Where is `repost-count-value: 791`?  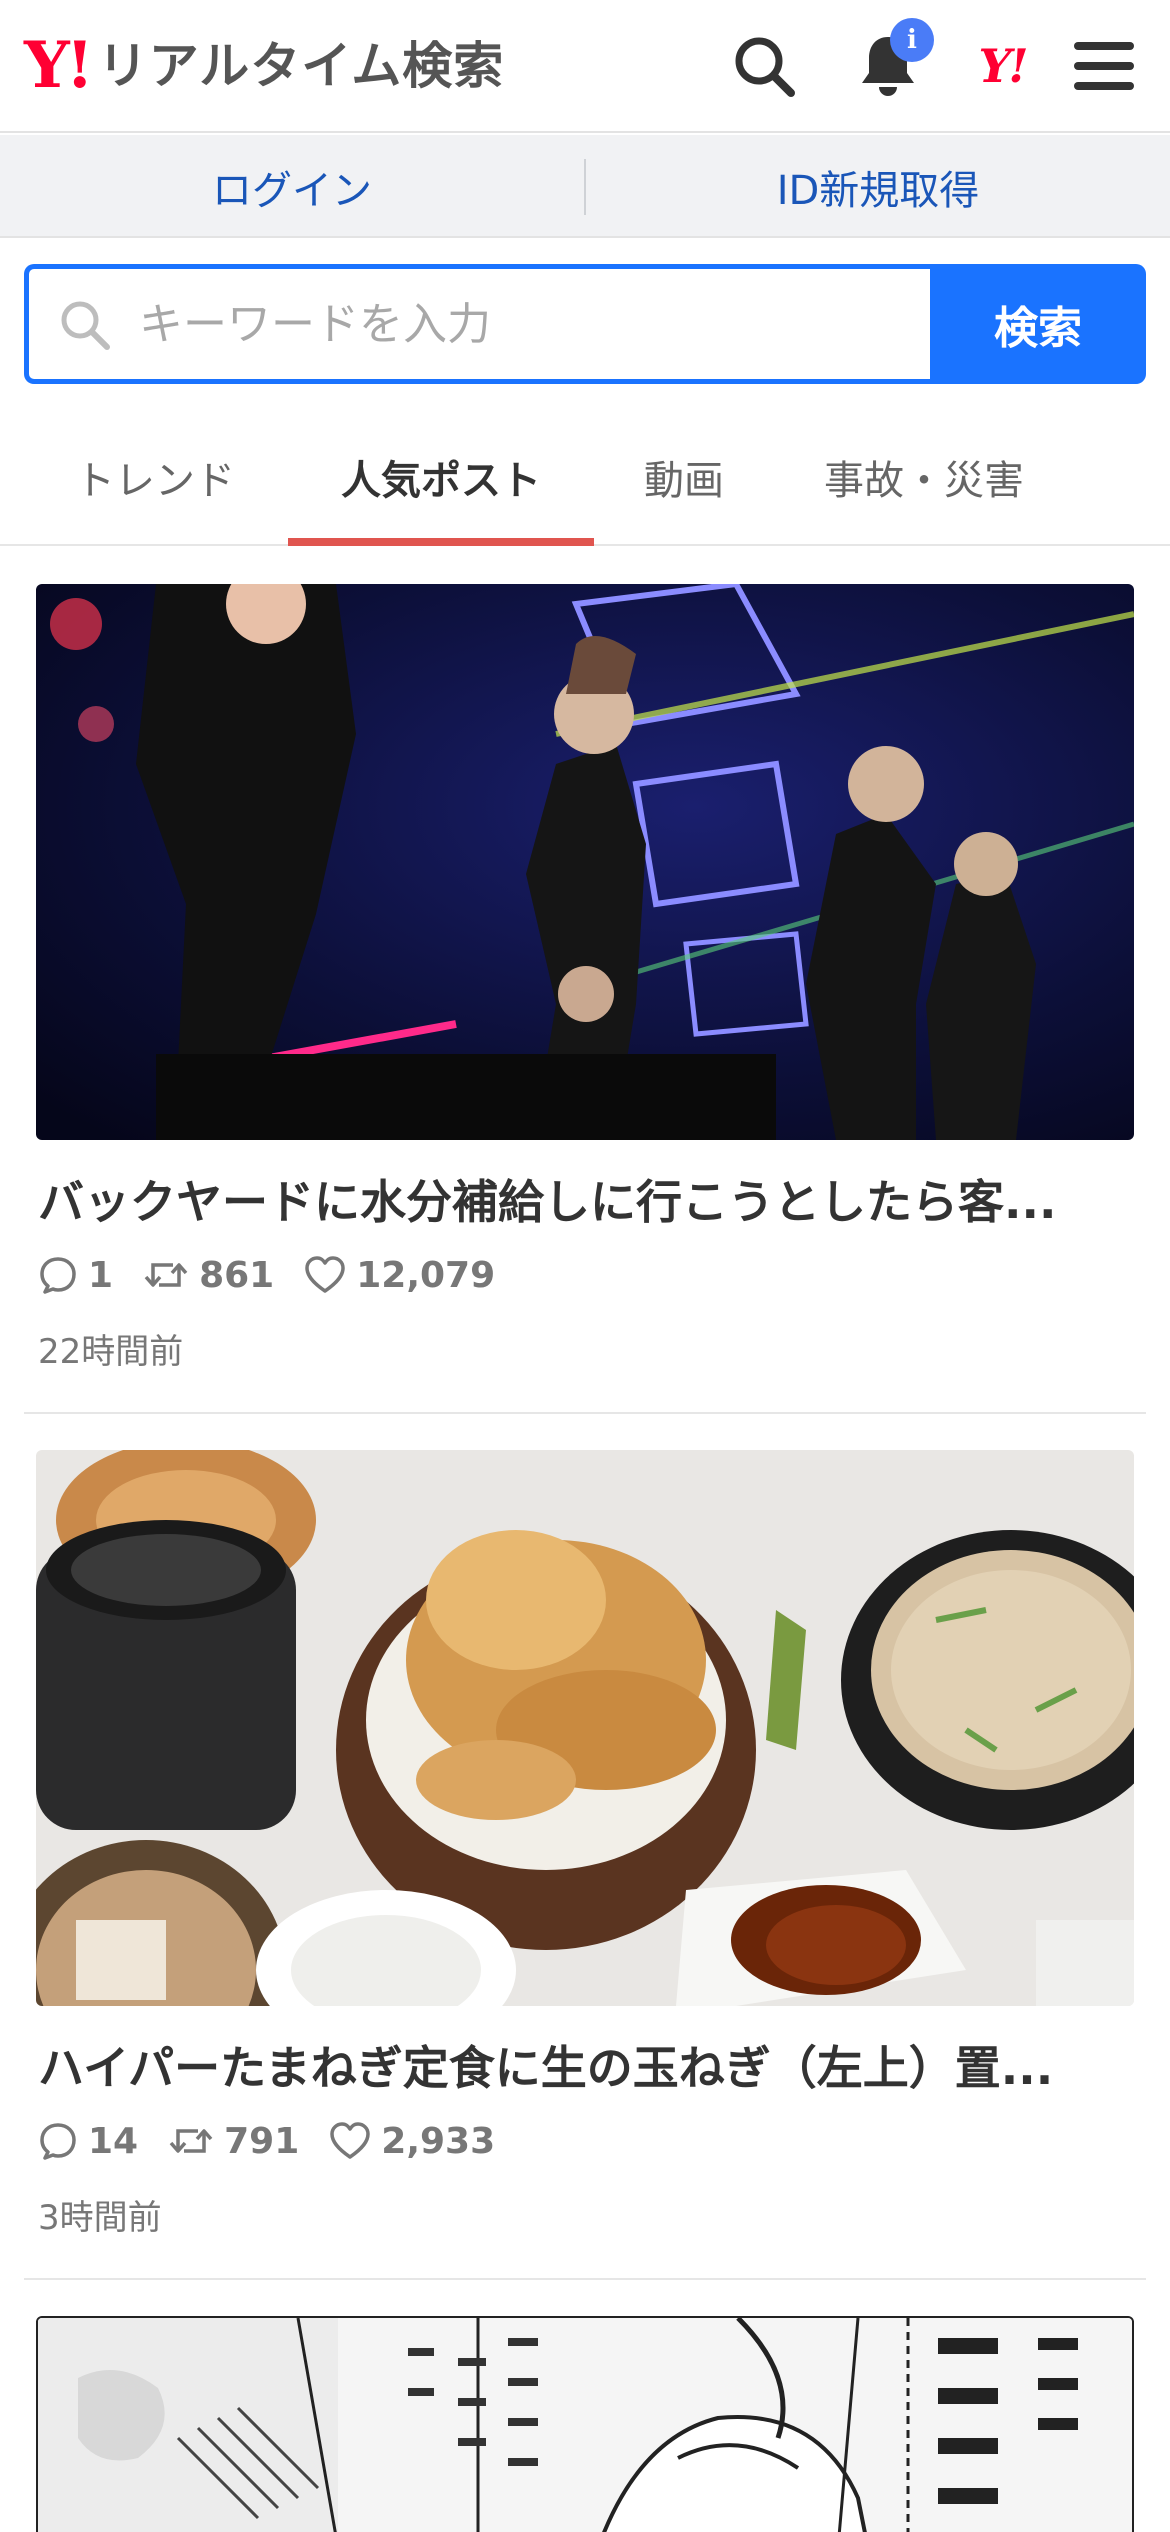
repost-count-value: 791 is located at coordinates (262, 2141).